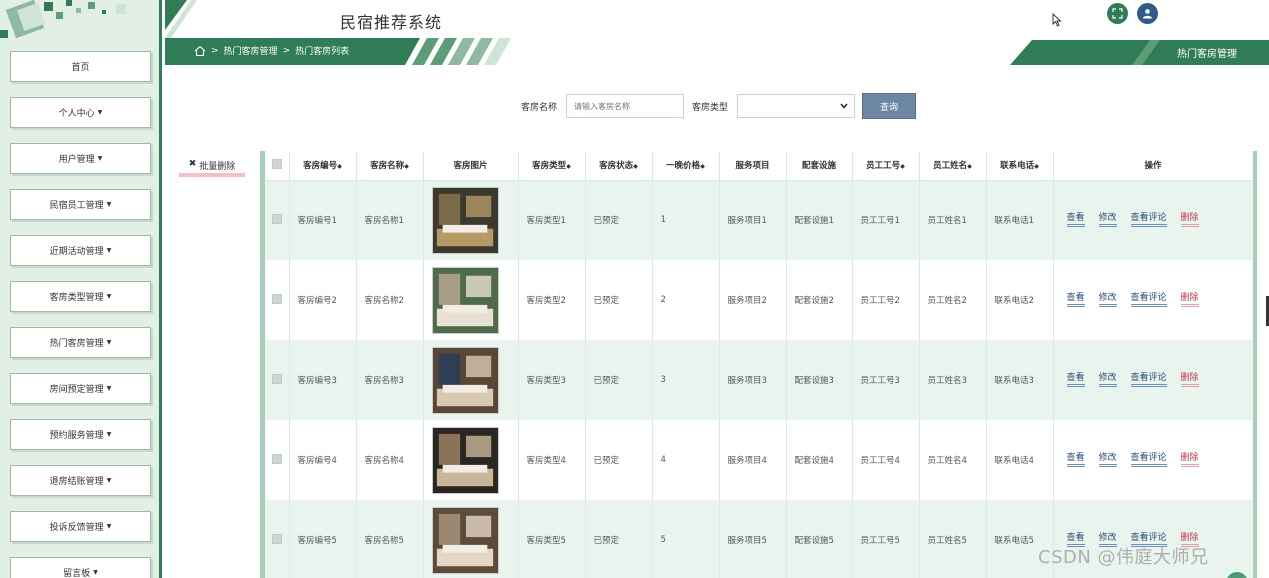  Describe the element at coordinates (390, 539) in the screenshot. I see `cell-room-name: 客房名称5` at that location.